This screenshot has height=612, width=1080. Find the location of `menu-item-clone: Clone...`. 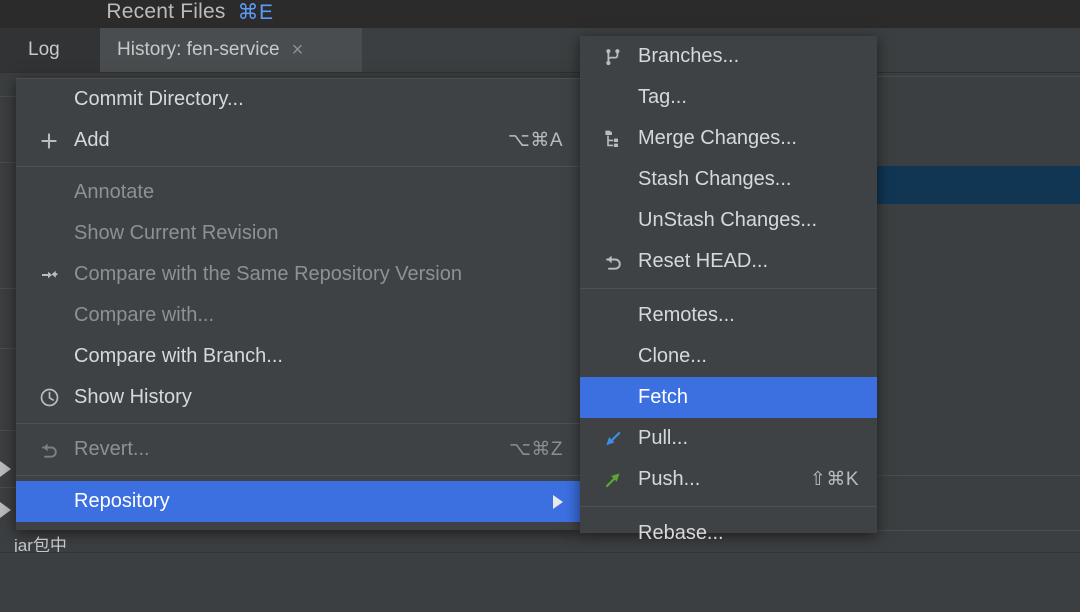

menu-item-clone: Clone... is located at coordinates (728, 356).